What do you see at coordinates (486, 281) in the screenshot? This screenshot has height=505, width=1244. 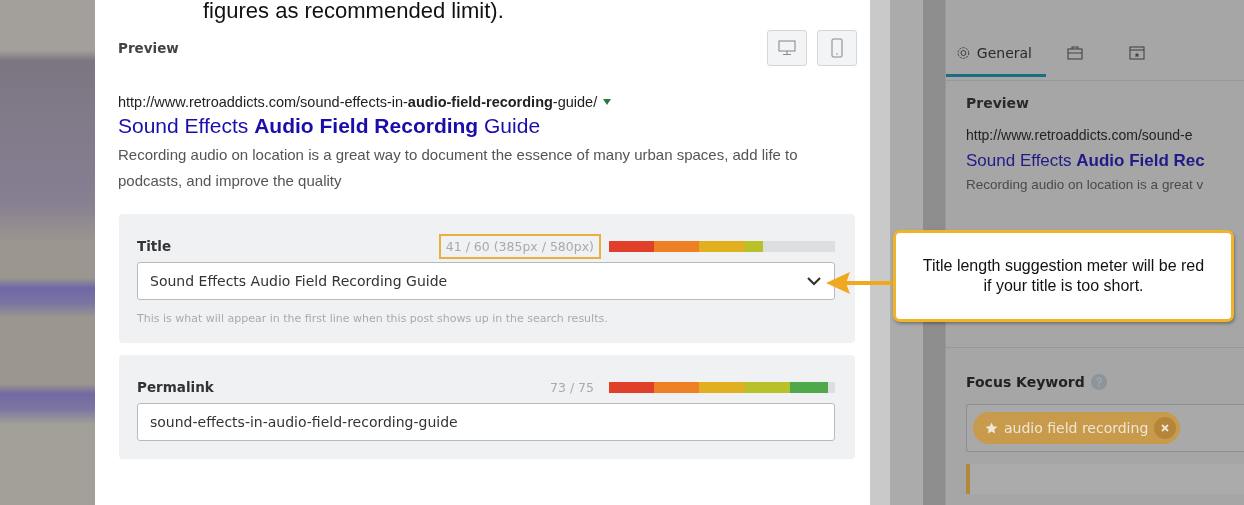 I see `title-select: Sound Effects Audio Field Recording Guide` at bounding box center [486, 281].